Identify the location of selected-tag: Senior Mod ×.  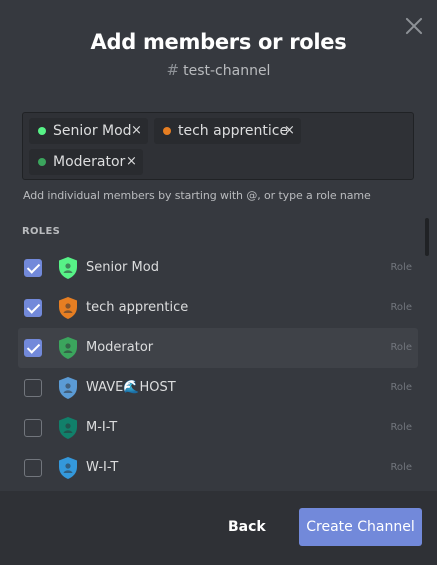
(88, 131).